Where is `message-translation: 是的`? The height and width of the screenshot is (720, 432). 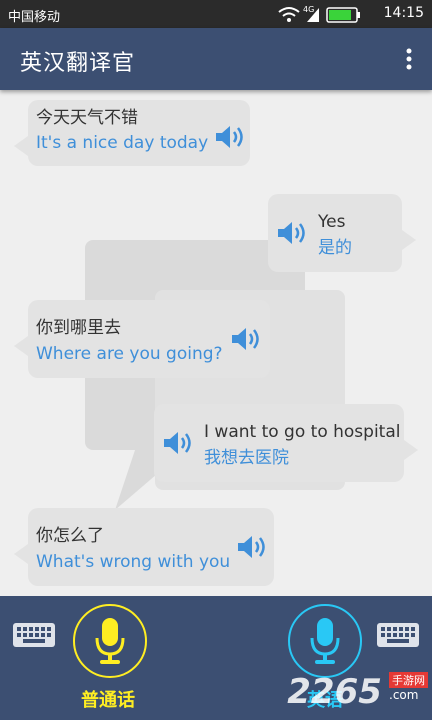
message-translation: 是的 is located at coordinates (335, 248).